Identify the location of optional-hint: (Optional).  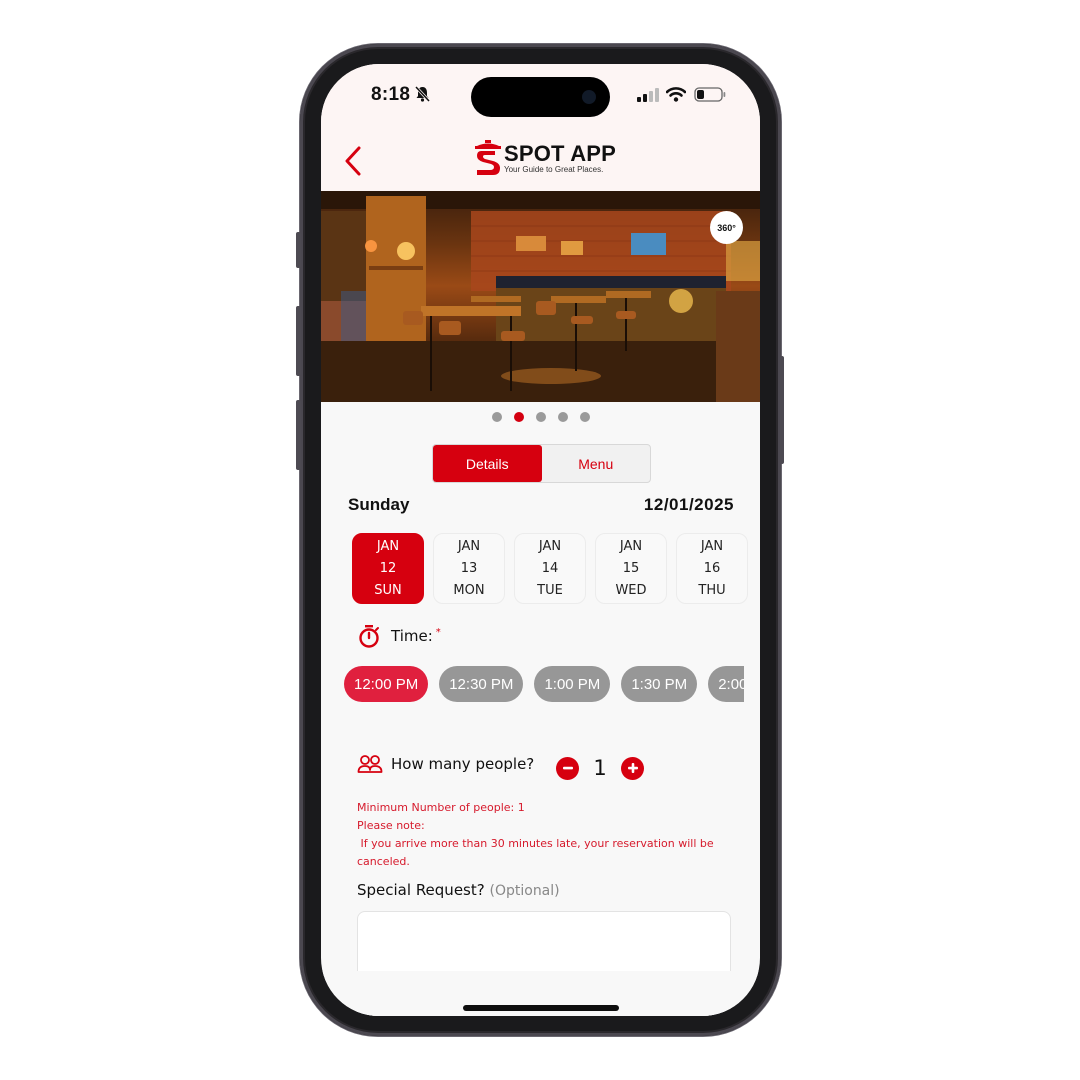
(524, 891).